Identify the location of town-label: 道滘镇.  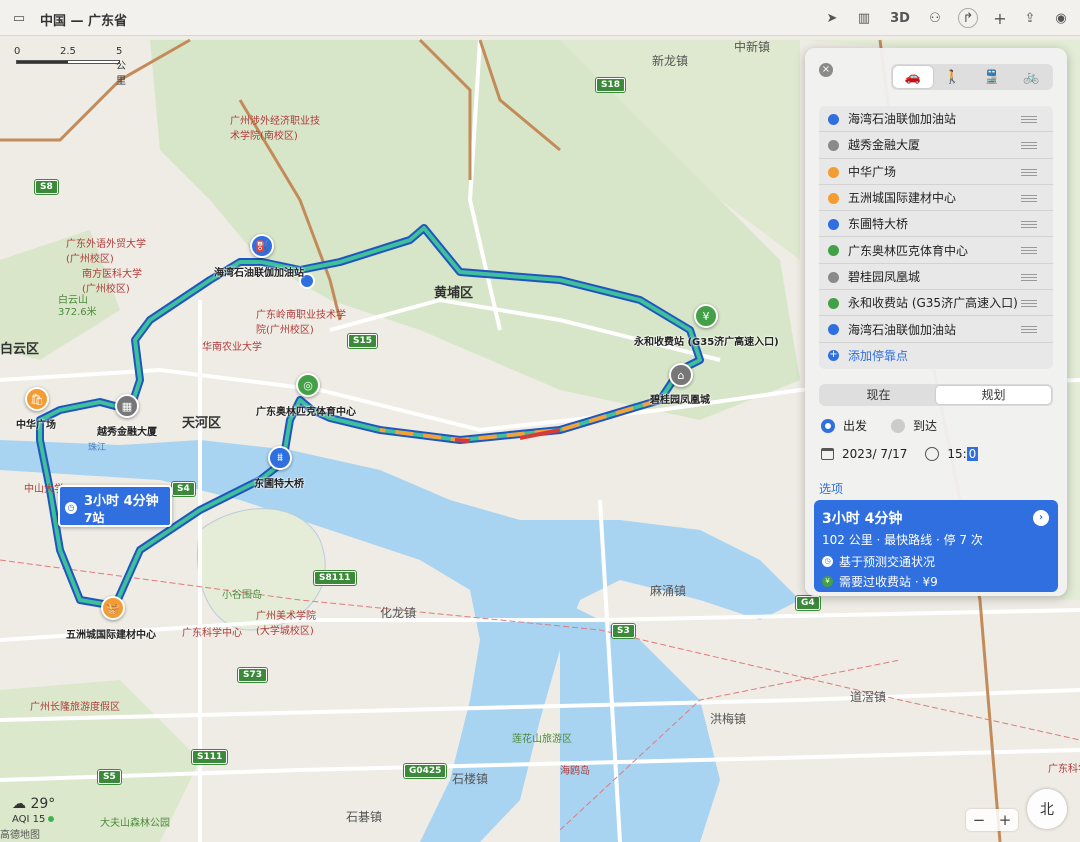
(868, 697).